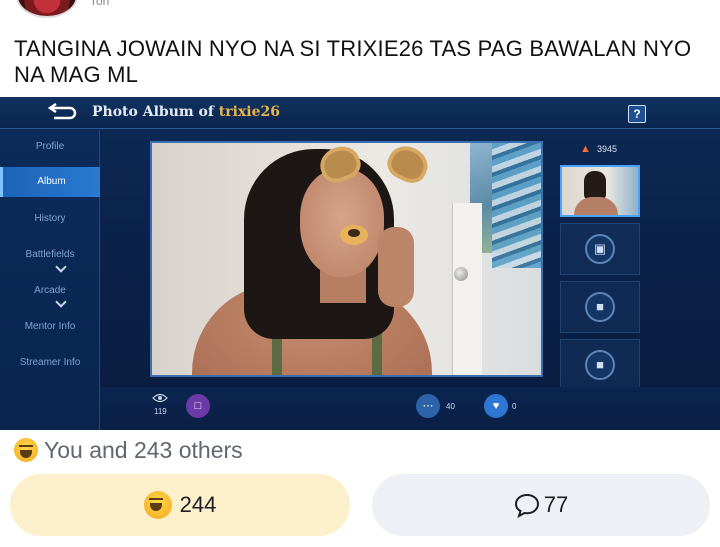 Image resolution: width=720 pixels, height=547 pixels. I want to click on camera-icon: ▣, so click(600, 249).